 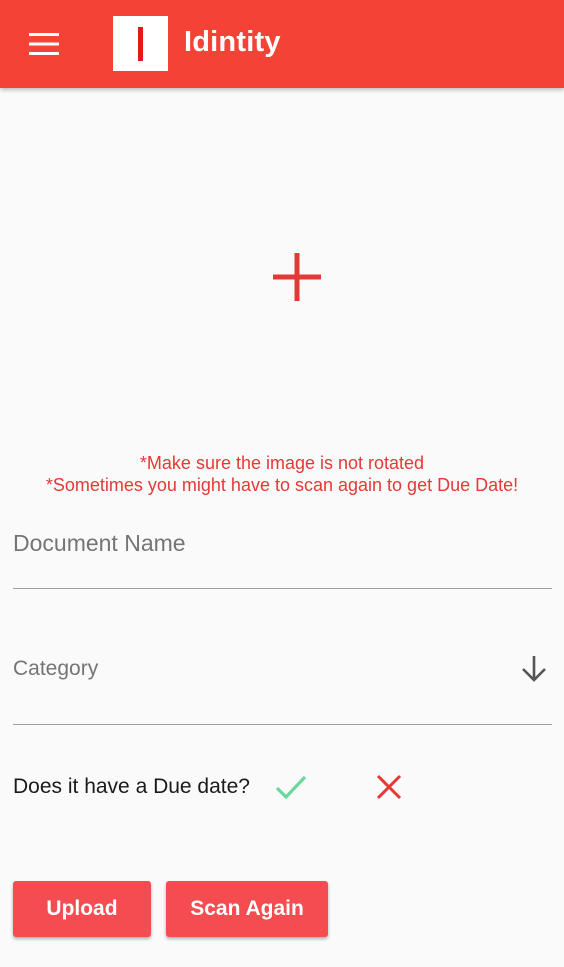 What do you see at coordinates (247, 909) in the screenshot?
I see `scan-again-button: Scan Again` at bounding box center [247, 909].